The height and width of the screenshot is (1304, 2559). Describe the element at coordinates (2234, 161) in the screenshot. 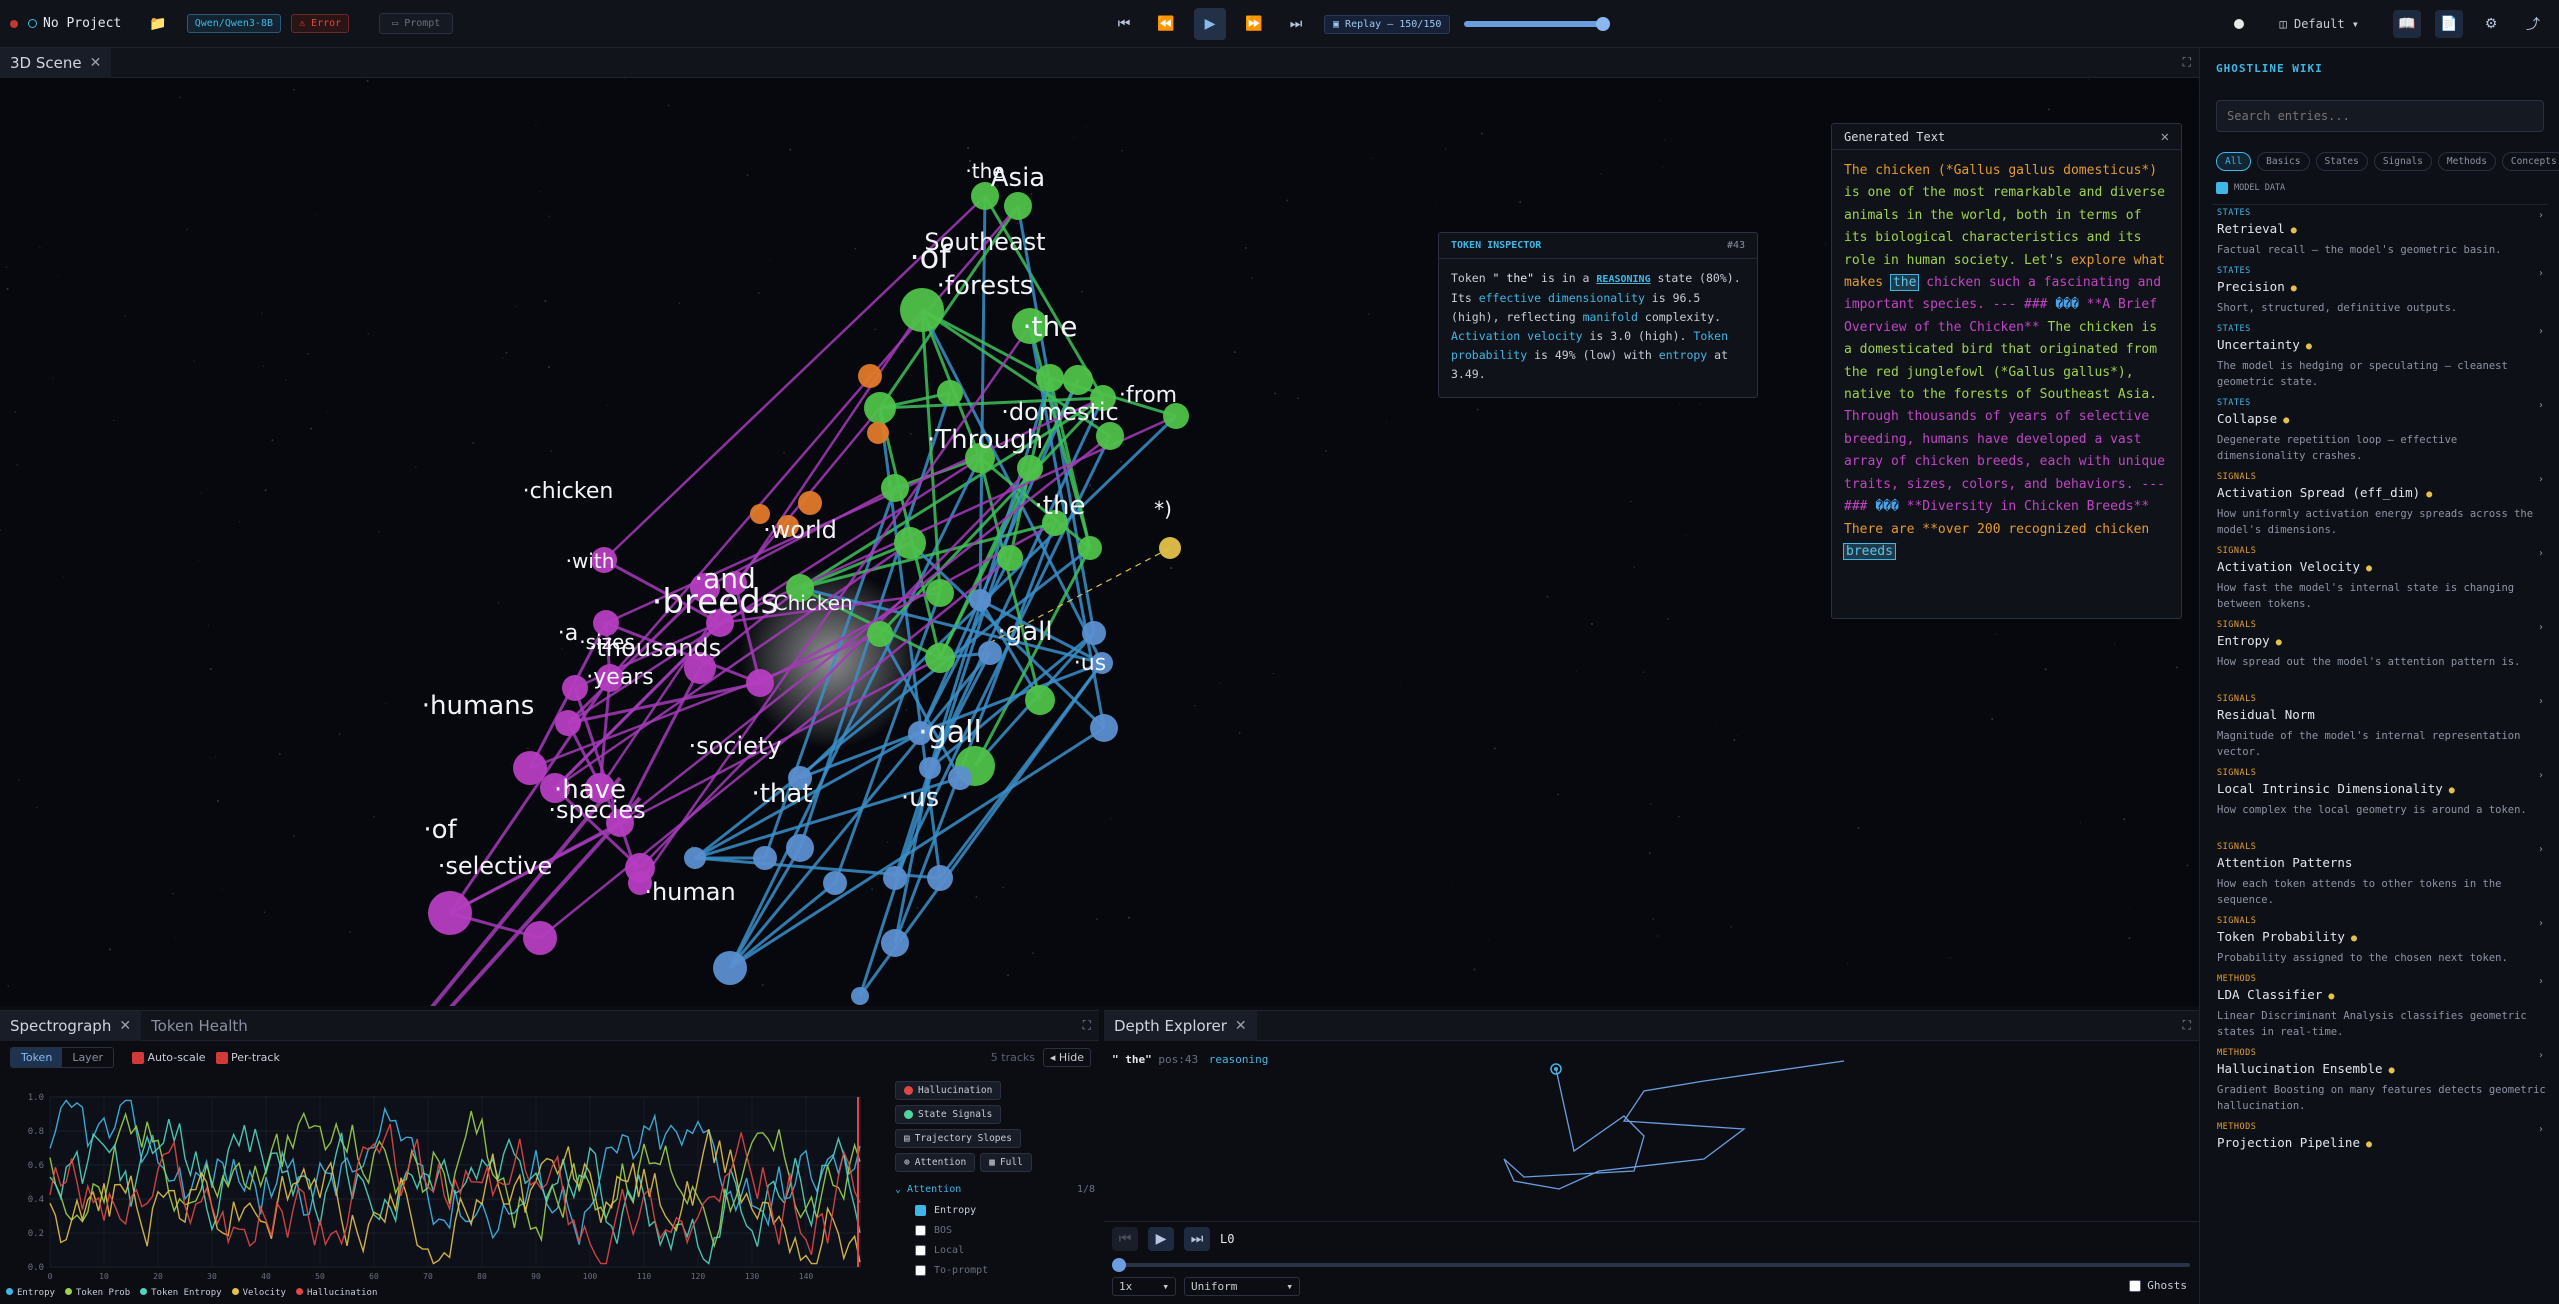

I see `wiki-filter-all: All` at that location.